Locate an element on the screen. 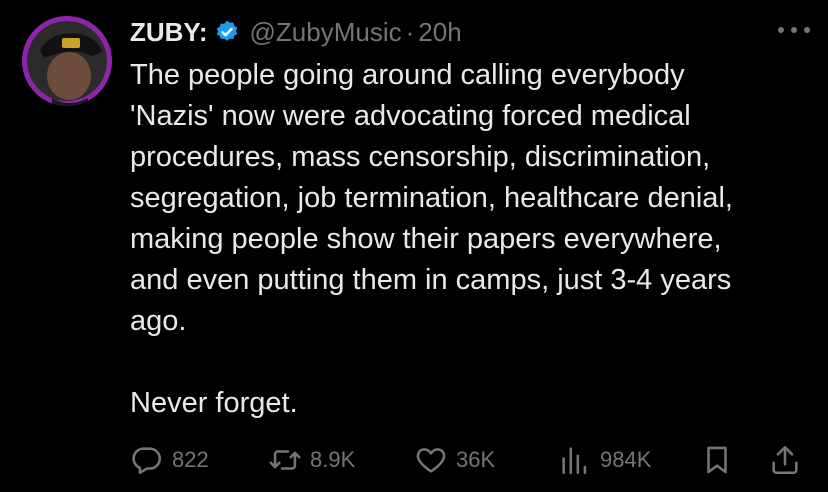 This screenshot has width=828, height=492. retweet-icon is located at coordinates (285, 460).